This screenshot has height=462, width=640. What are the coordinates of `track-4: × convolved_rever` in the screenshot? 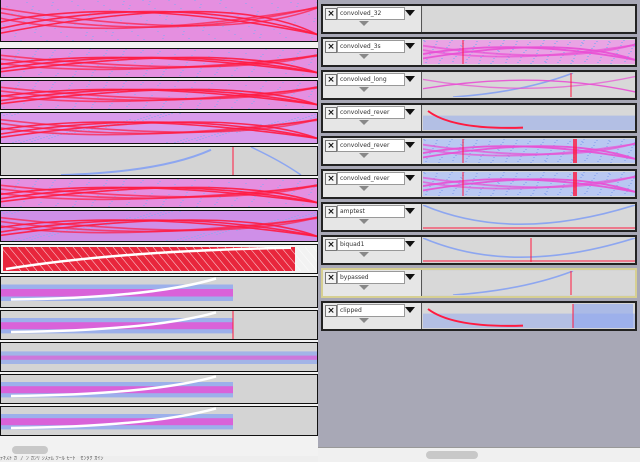 It's located at (479, 151).